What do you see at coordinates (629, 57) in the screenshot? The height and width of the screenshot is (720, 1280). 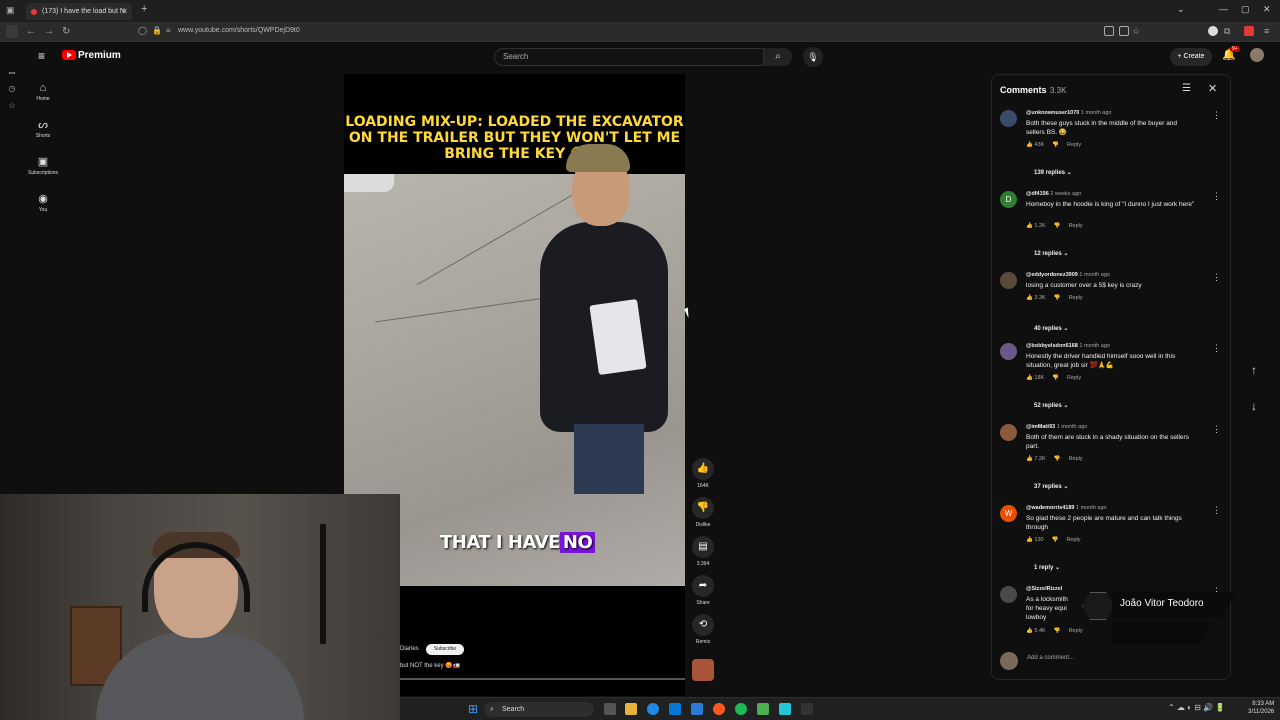 I see `search-input: Search` at bounding box center [629, 57].